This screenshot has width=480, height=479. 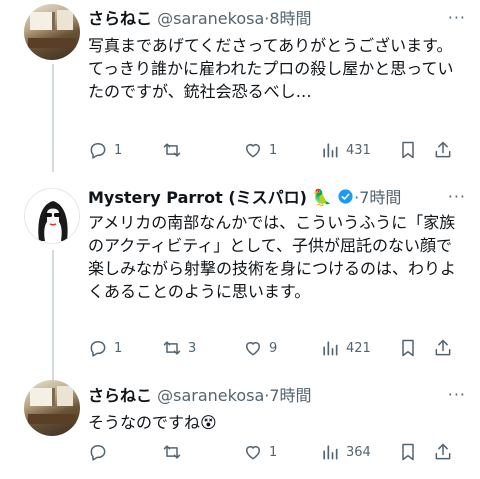 I want to click on action-bar: 1 3 9 421, so click(x=270, y=350).